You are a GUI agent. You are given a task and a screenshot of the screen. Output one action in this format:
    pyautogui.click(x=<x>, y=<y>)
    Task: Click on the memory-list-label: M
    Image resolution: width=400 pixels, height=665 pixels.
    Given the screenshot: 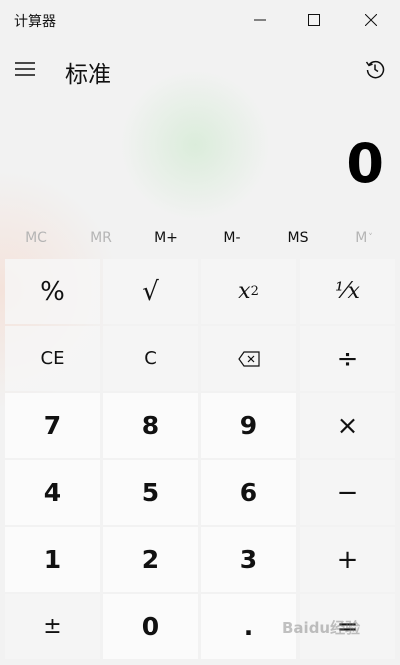 What is the action you would take?
    pyautogui.click(x=361, y=238)
    